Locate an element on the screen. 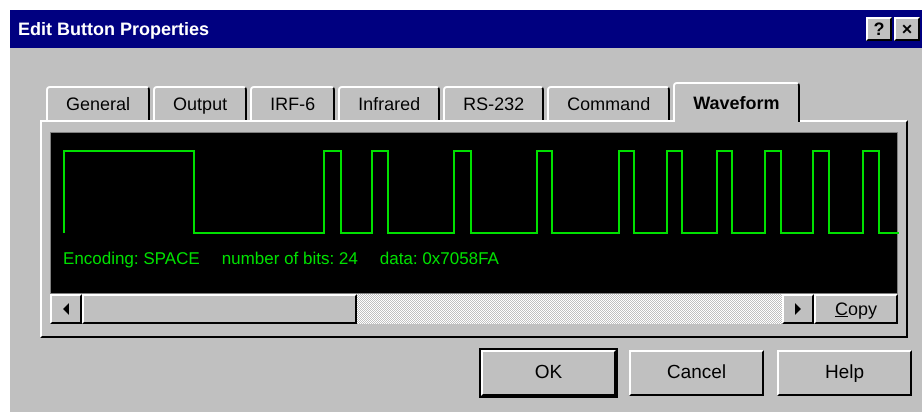 This screenshot has width=922, height=412. tab: IRF-6 is located at coordinates (293, 103).